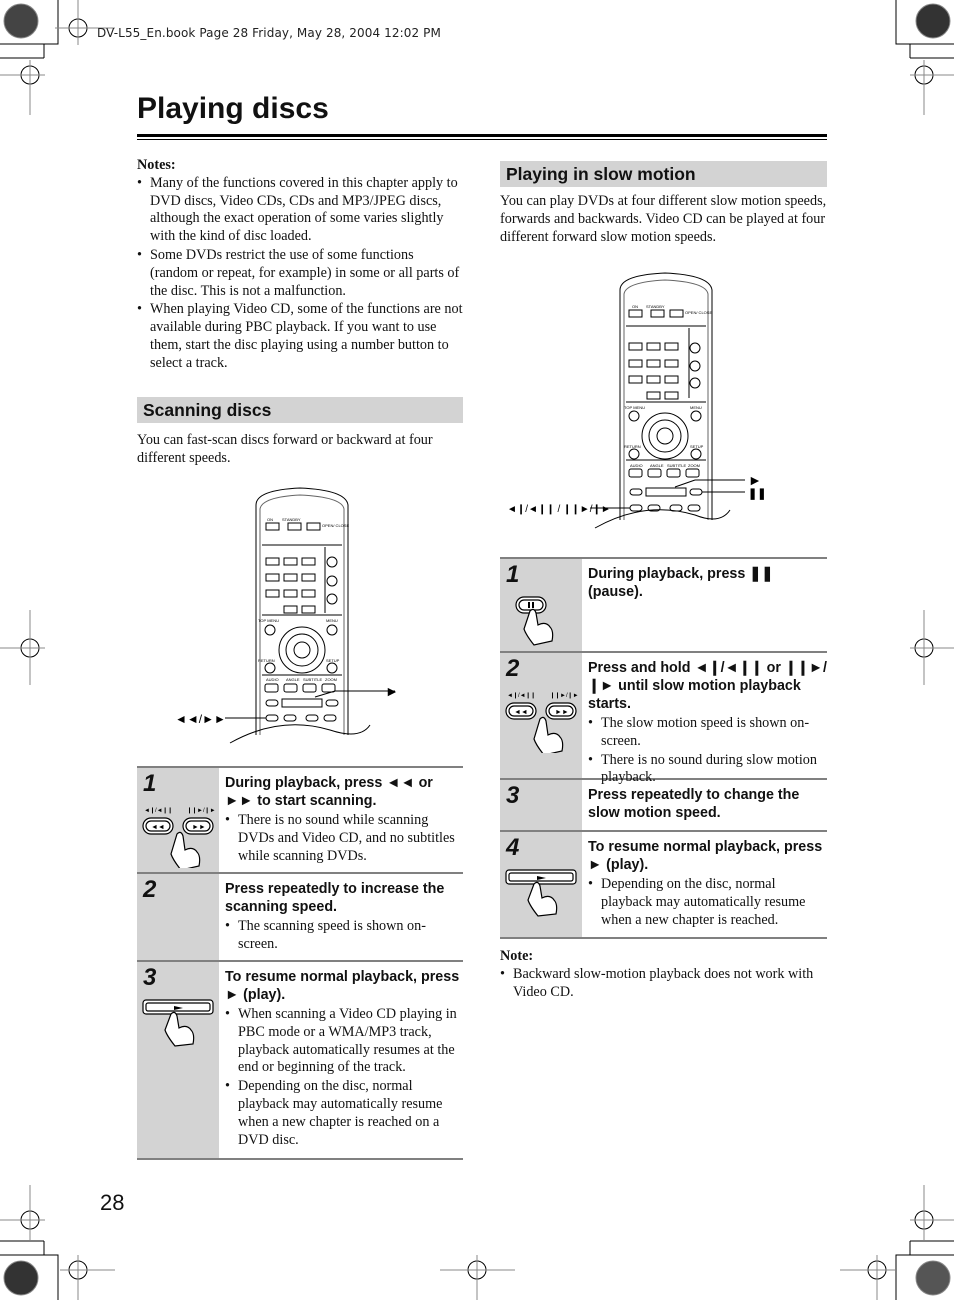 The width and height of the screenshot is (954, 1300). Describe the element at coordinates (534, 621) in the screenshot. I see `pause-button-icon` at that location.